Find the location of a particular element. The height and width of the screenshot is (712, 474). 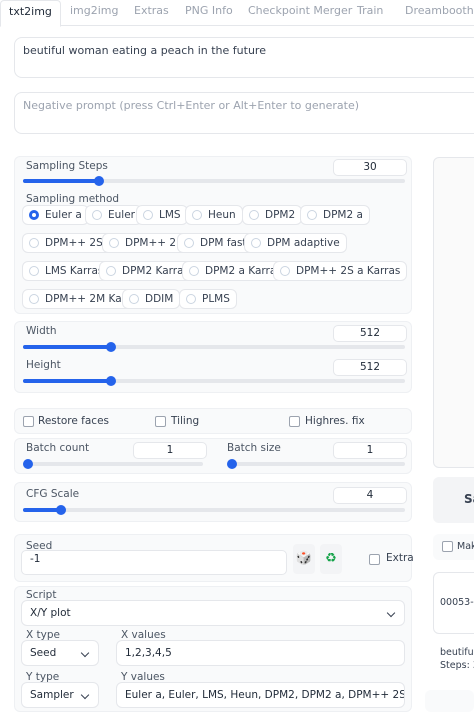

sampler-dpm2: DPM2 is located at coordinates (272, 215).